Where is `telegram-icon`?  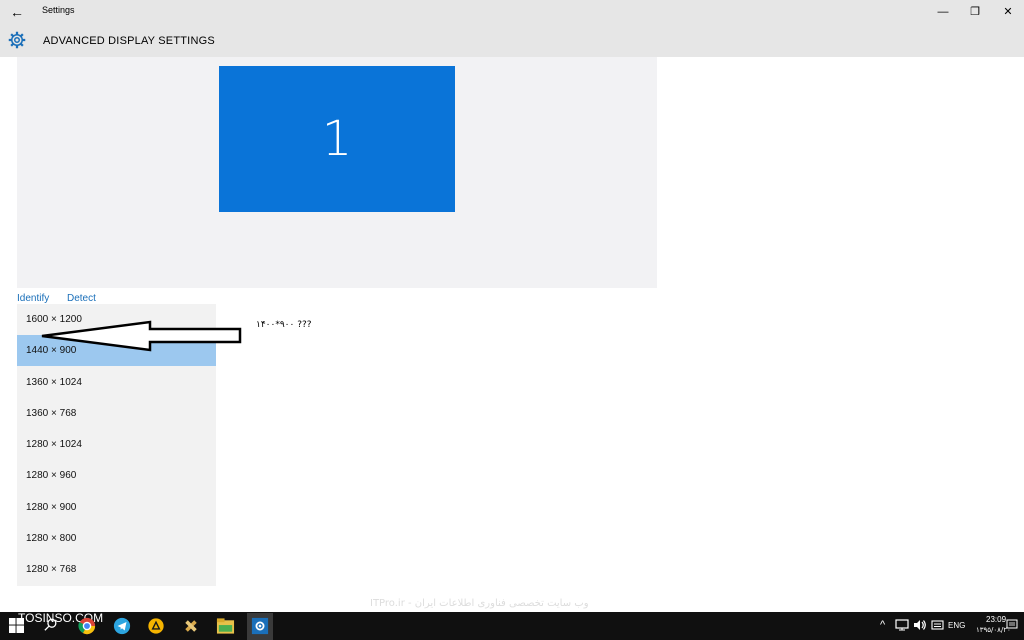 telegram-icon is located at coordinates (122, 626).